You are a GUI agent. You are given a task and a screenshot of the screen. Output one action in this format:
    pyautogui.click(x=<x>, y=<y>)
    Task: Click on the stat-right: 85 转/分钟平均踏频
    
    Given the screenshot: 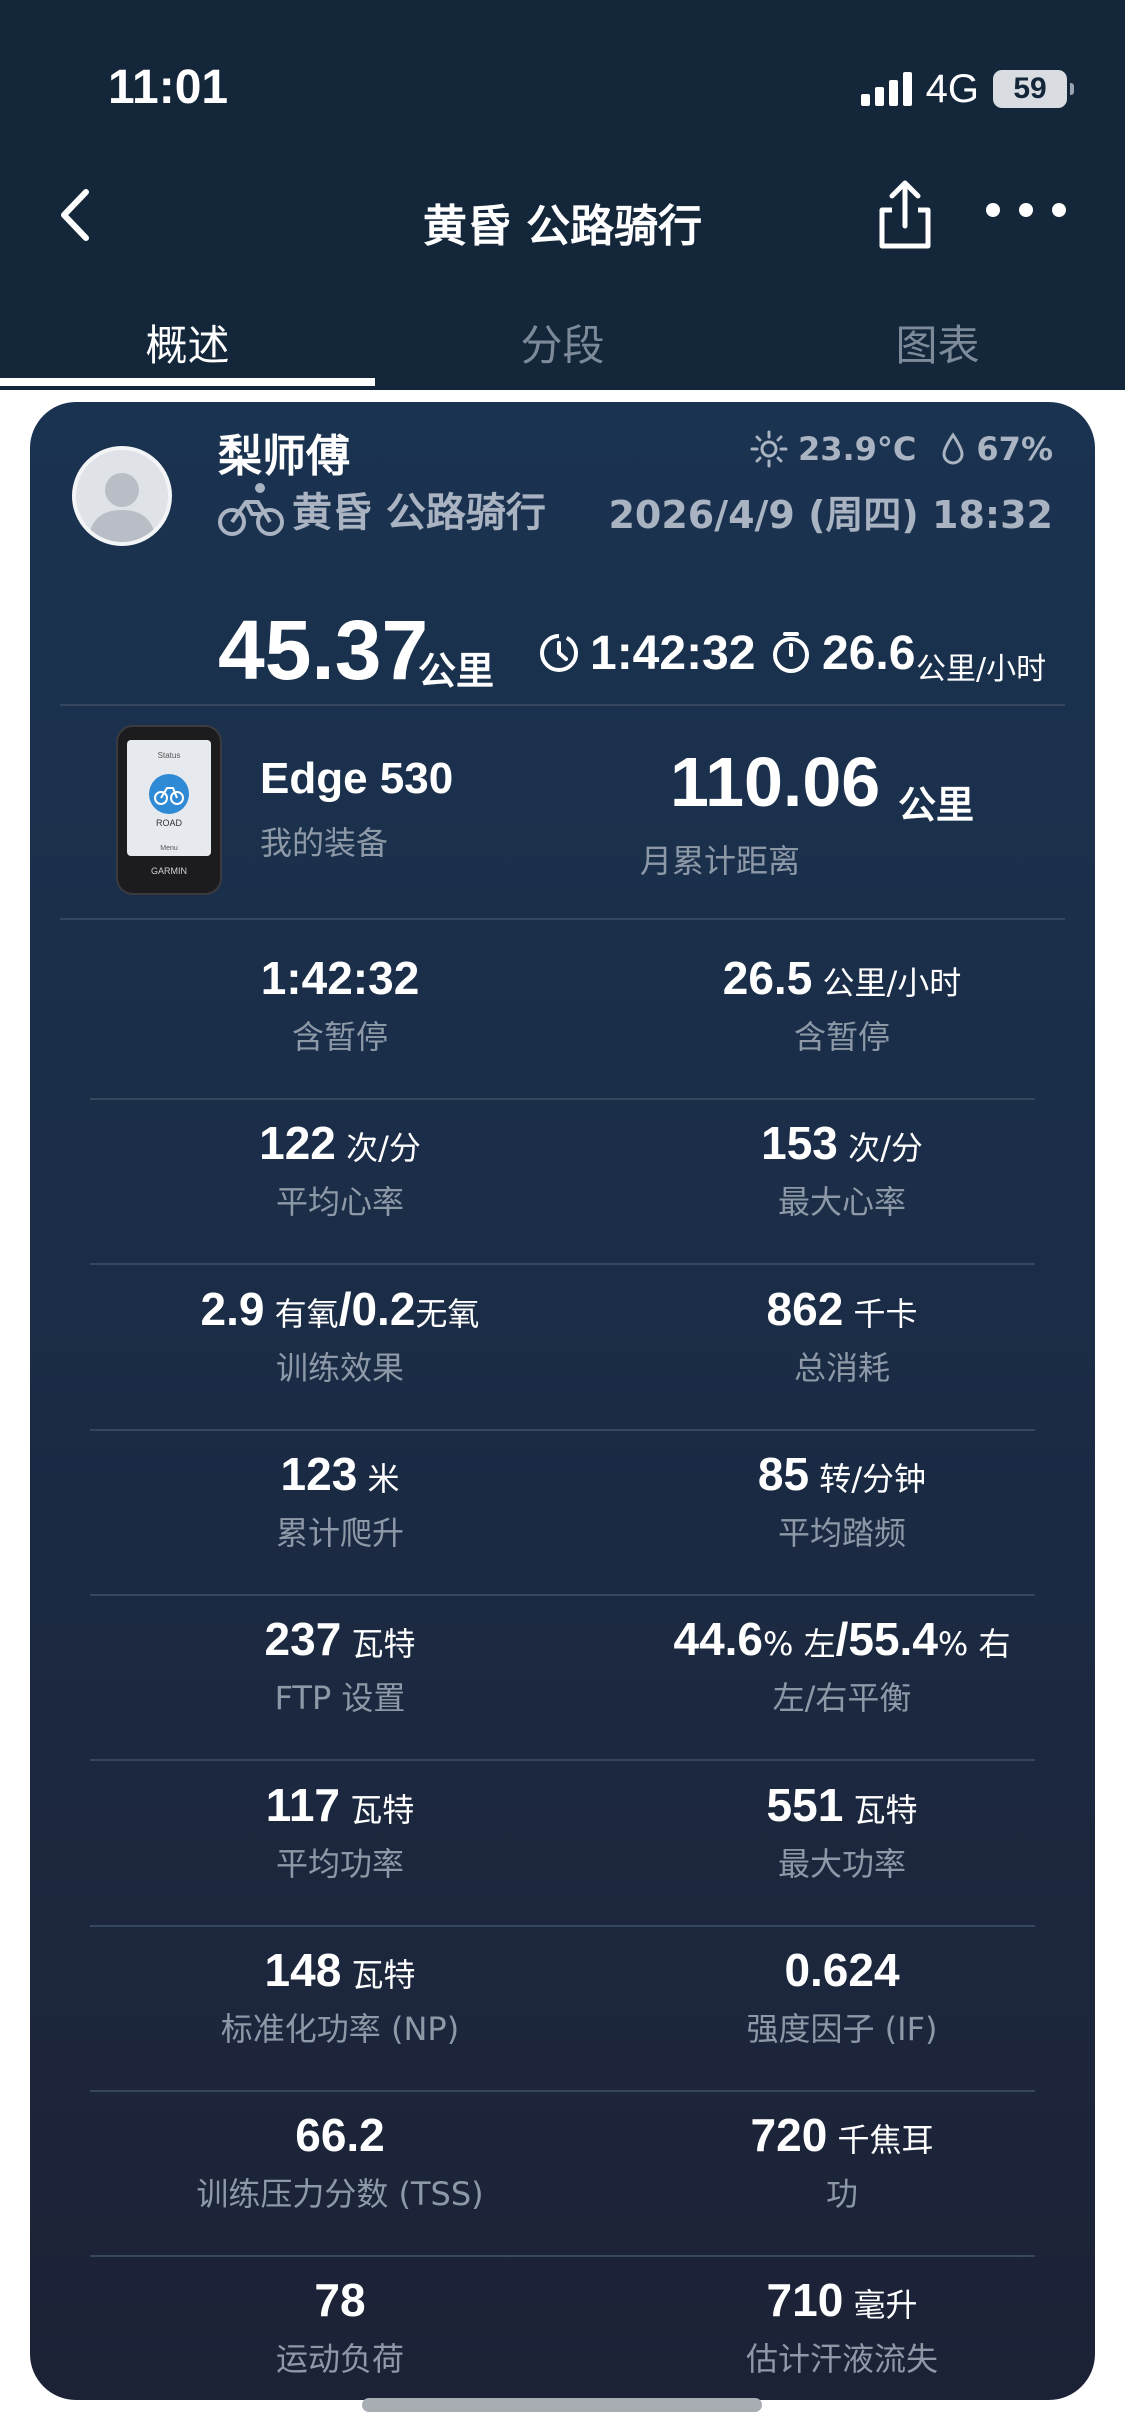 What is the action you would take?
    pyautogui.click(x=842, y=1499)
    